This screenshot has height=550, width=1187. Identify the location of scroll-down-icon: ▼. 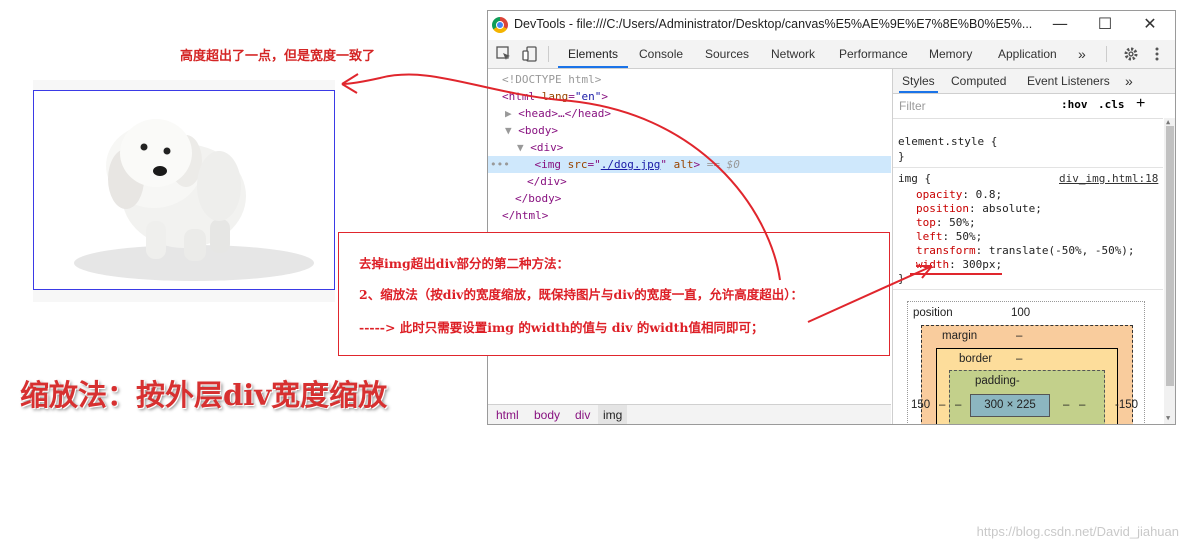
(1168, 418).